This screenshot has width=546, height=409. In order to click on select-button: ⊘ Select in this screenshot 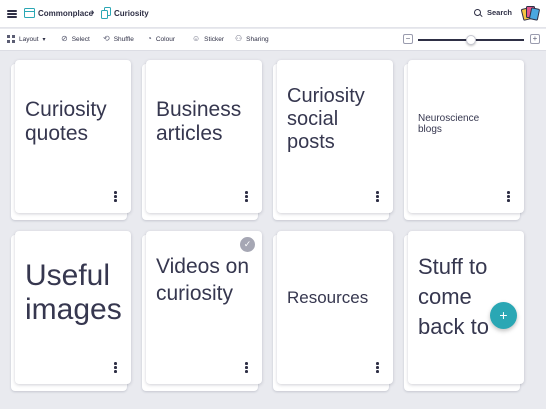, I will do `click(75, 39)`.